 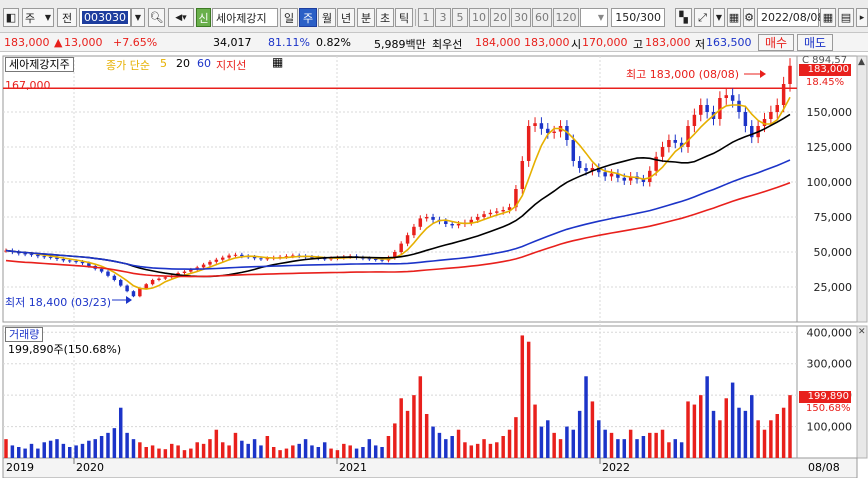 I want to click on period-minute-button: 분, so click(x=366, y=17).